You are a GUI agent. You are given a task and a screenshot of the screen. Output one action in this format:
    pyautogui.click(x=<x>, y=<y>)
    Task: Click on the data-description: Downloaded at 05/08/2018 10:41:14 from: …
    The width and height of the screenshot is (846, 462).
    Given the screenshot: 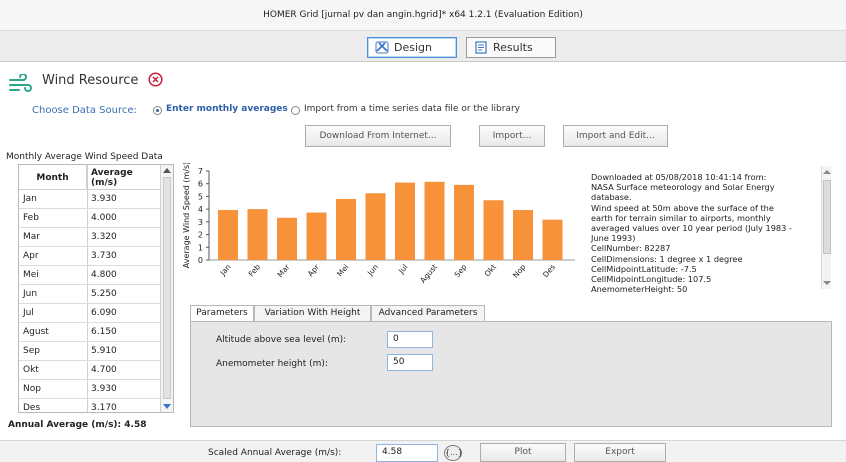 What is the action you would take?
    pyautogui.click(x=691, y=233)
    